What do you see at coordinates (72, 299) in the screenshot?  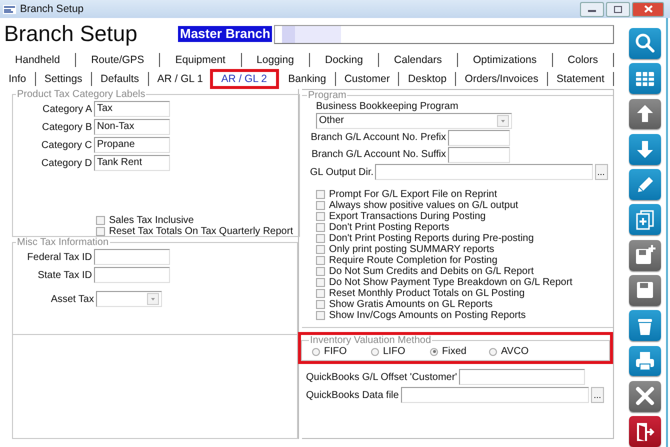 I see `field-label: Asset Tax` at bounding box center [72, 299].